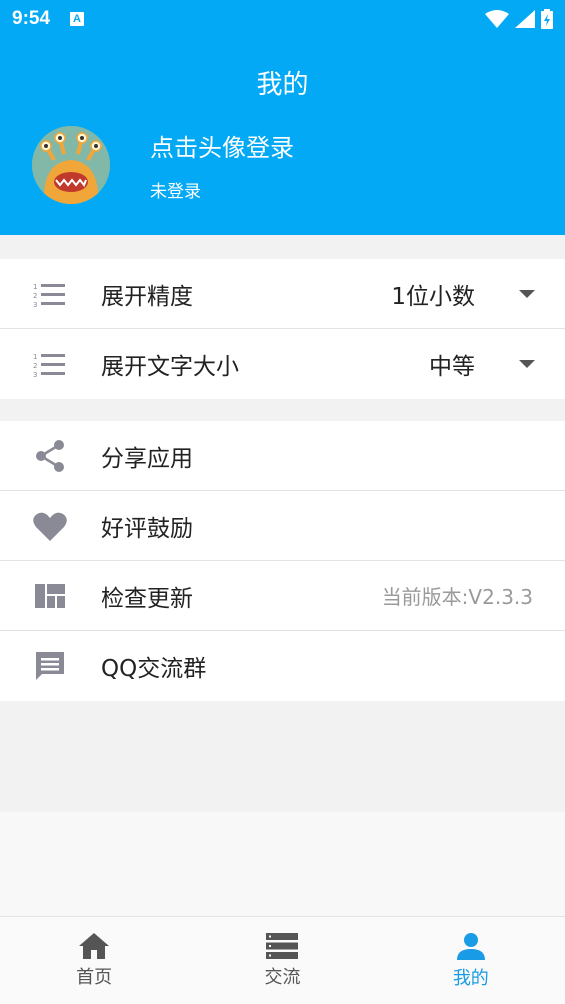 The image size is (565, 1004). Describe the element at coordinates (282, 364) in the screenshot. I see `text-size-setting-row: 123 展开文字大小 中等` at that location.